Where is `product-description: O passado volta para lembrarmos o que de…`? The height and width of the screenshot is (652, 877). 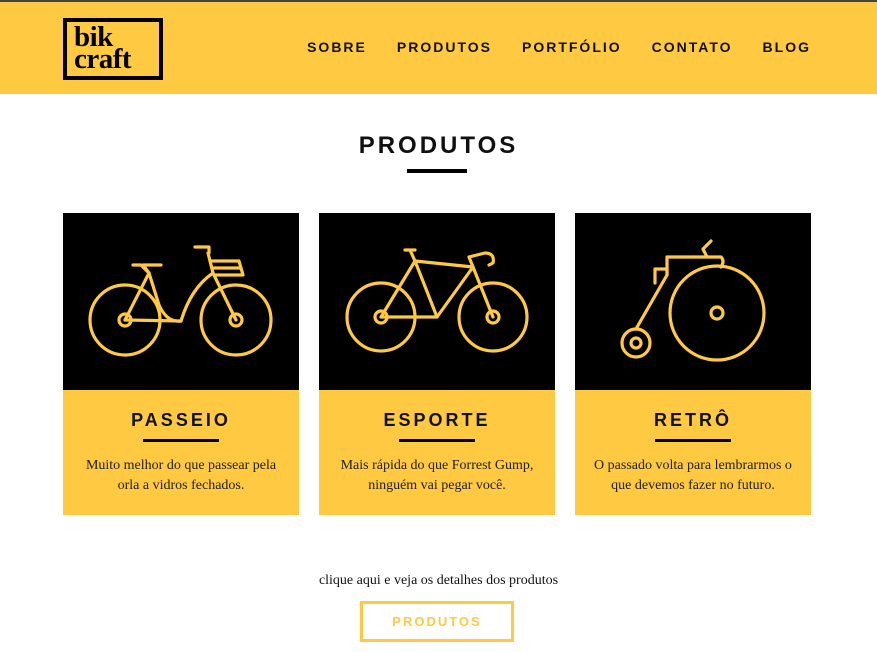
product-description: O passado volta para lembrarmos o que de… is located at coordinates (693, 475).